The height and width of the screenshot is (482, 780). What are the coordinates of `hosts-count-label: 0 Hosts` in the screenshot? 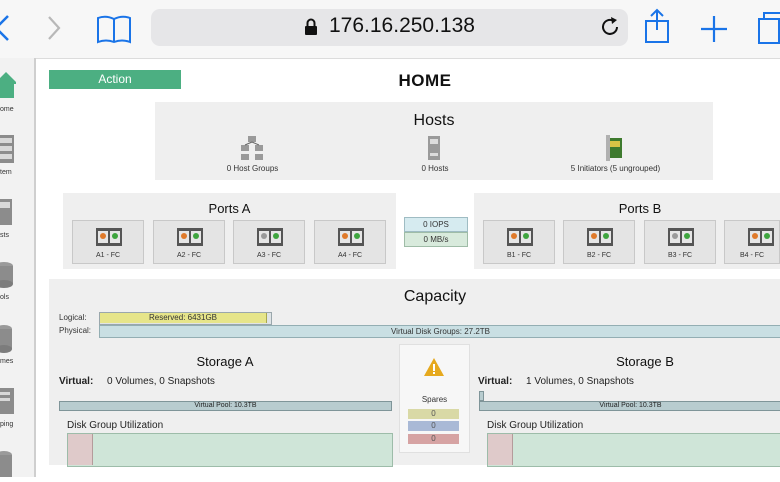 It's located at (435, 168).